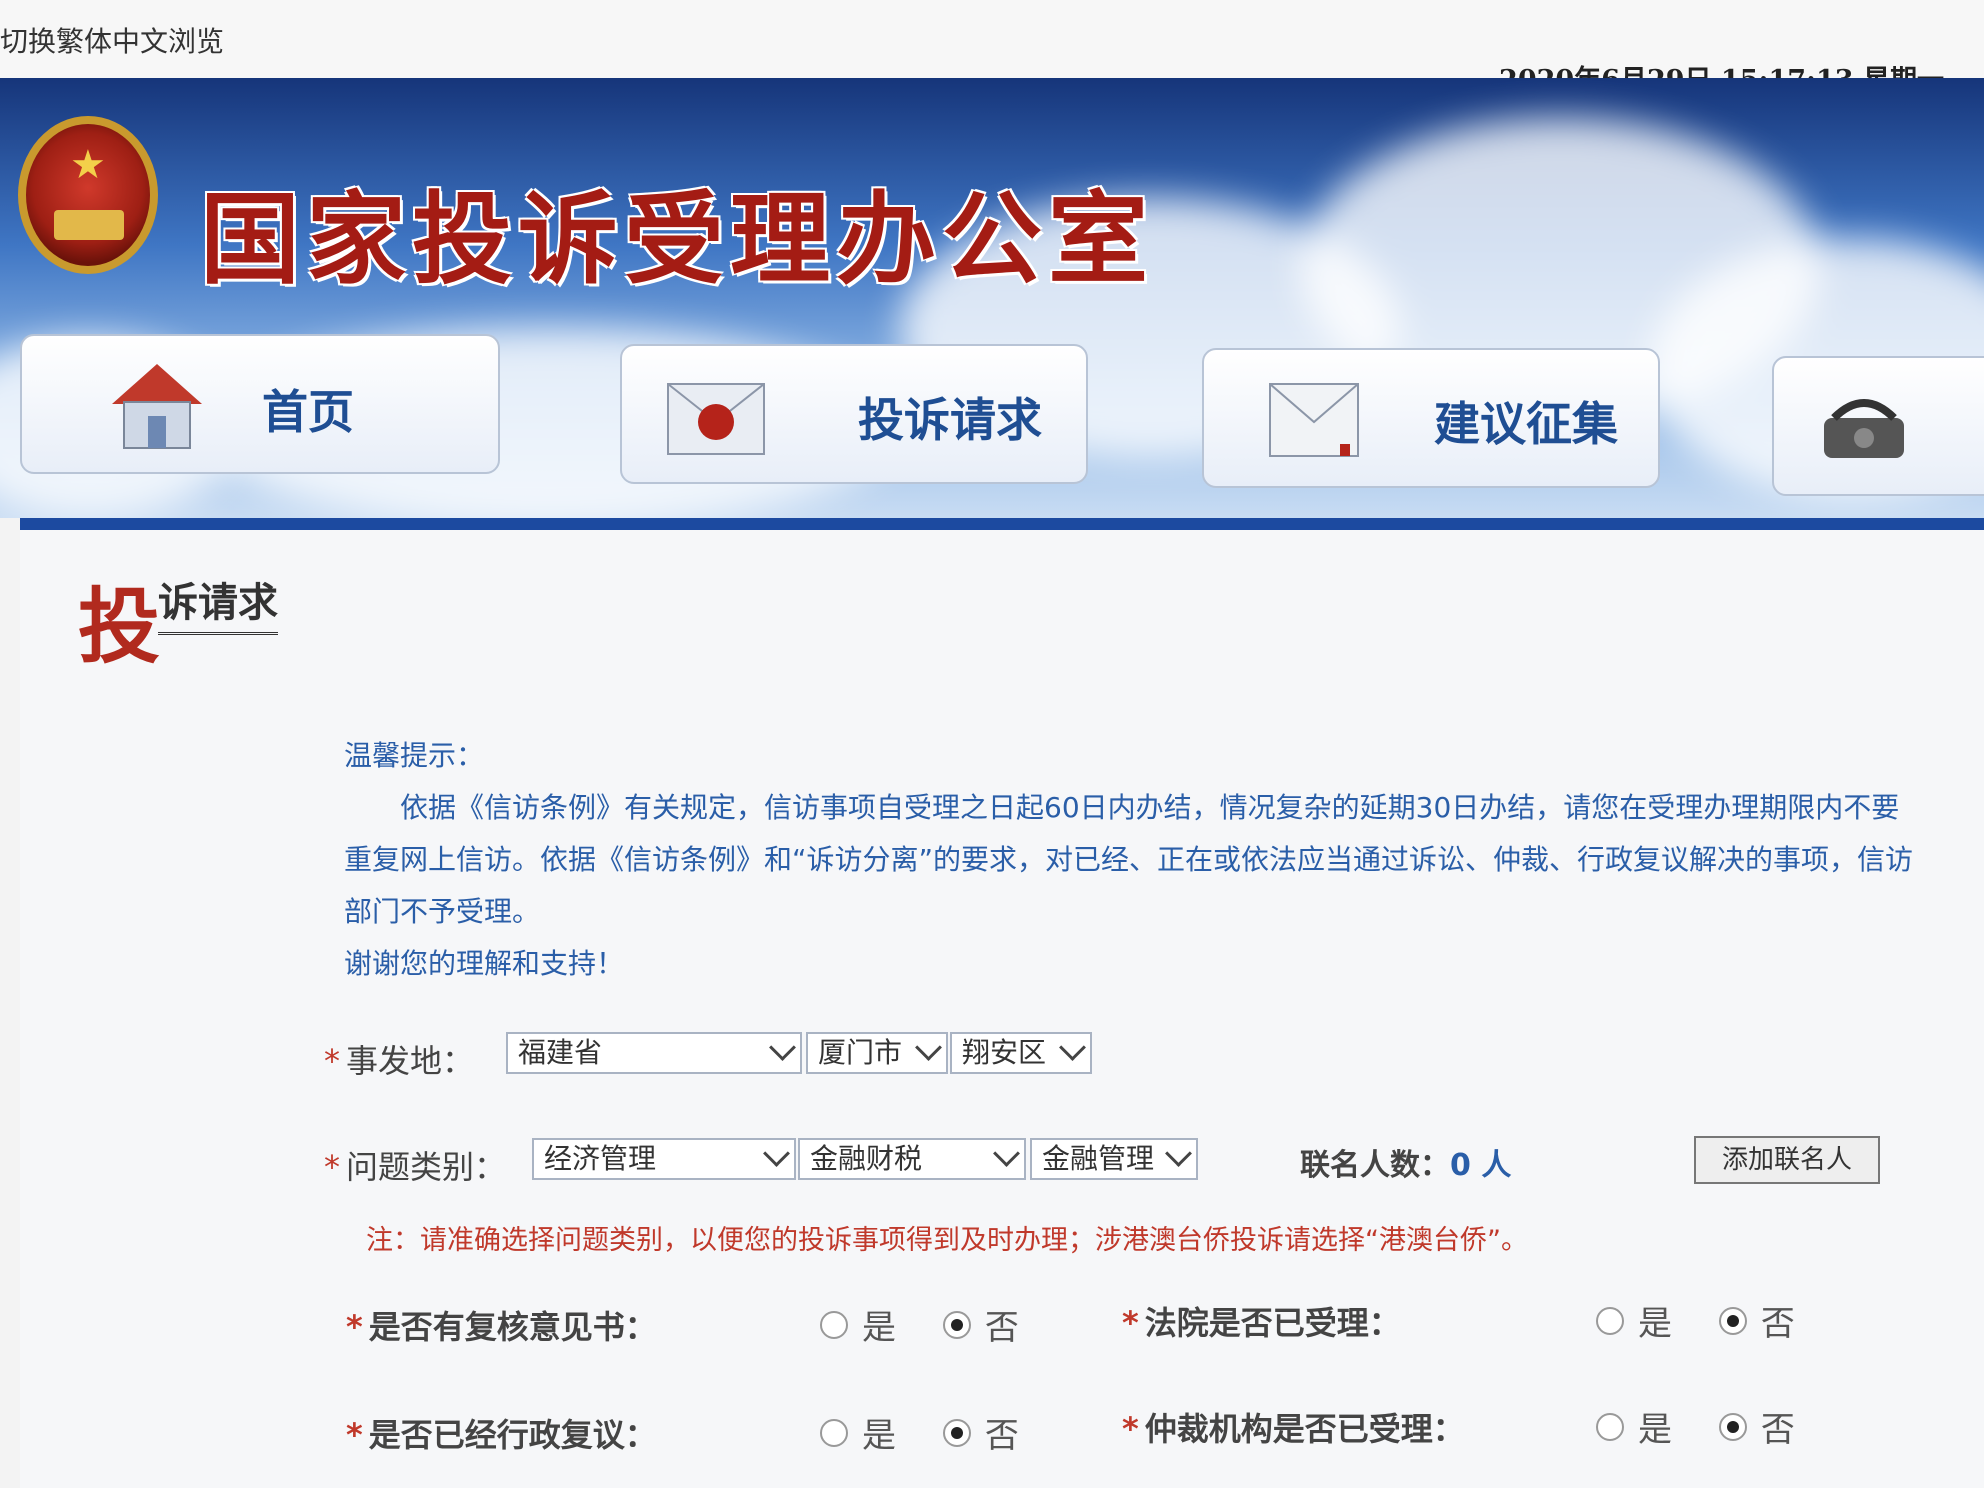 The height and width of the screenshot is (1488, 1984). I want to click on category3-value: 金融管理, so click(1098, 1158).